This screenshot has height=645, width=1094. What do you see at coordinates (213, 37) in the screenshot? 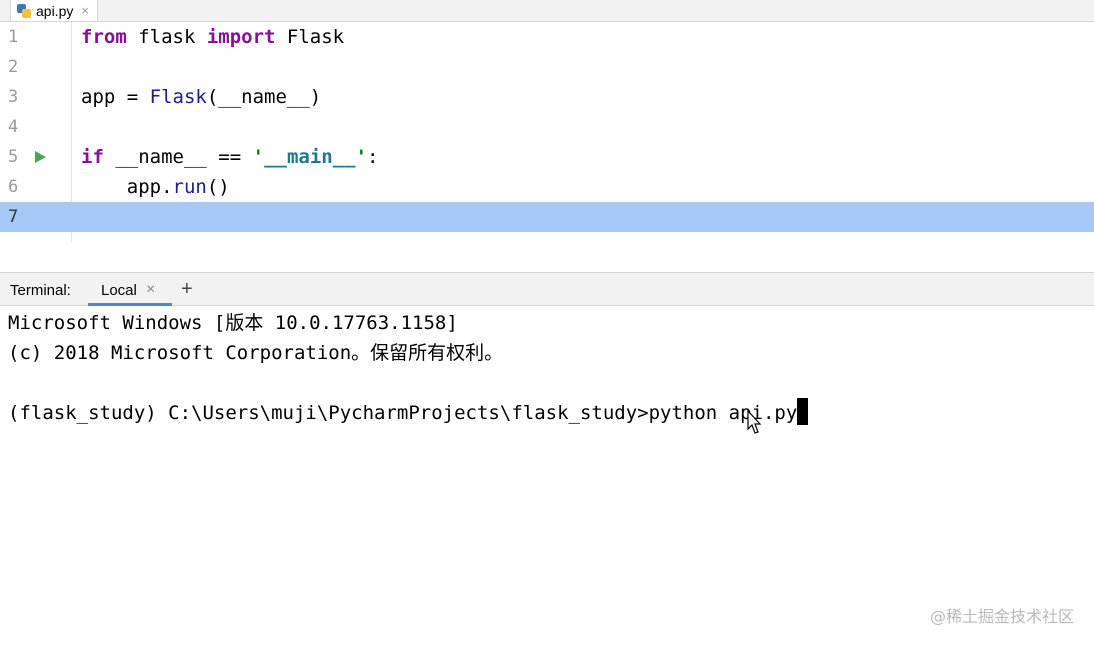
I see `code-text: from flask import Flask` at bounding box center [213, 37].